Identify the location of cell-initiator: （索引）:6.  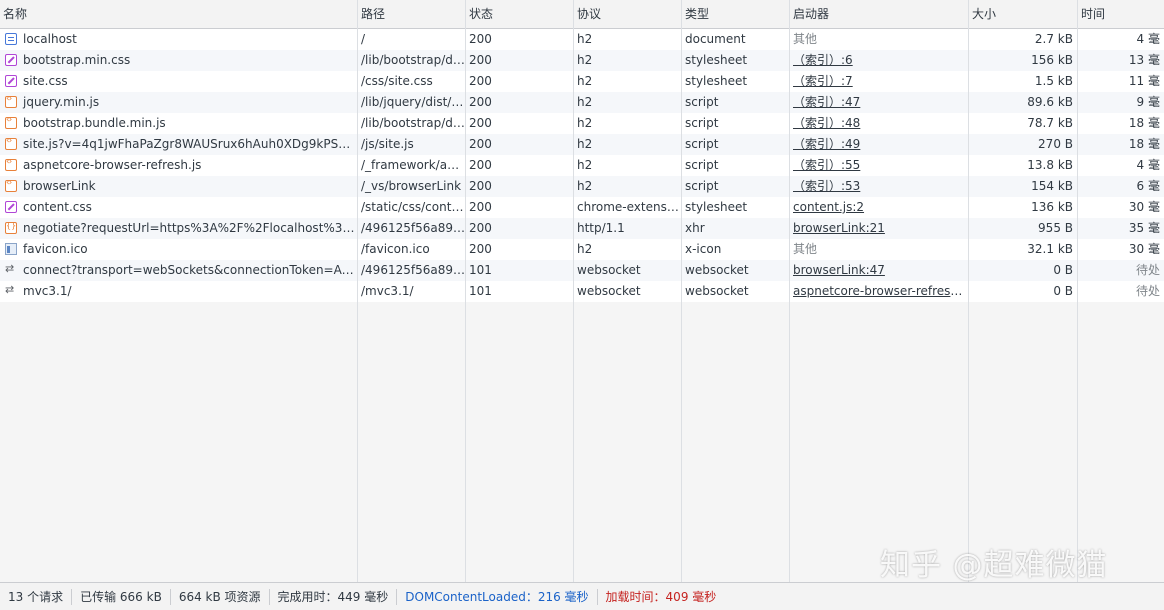
(879, 60).